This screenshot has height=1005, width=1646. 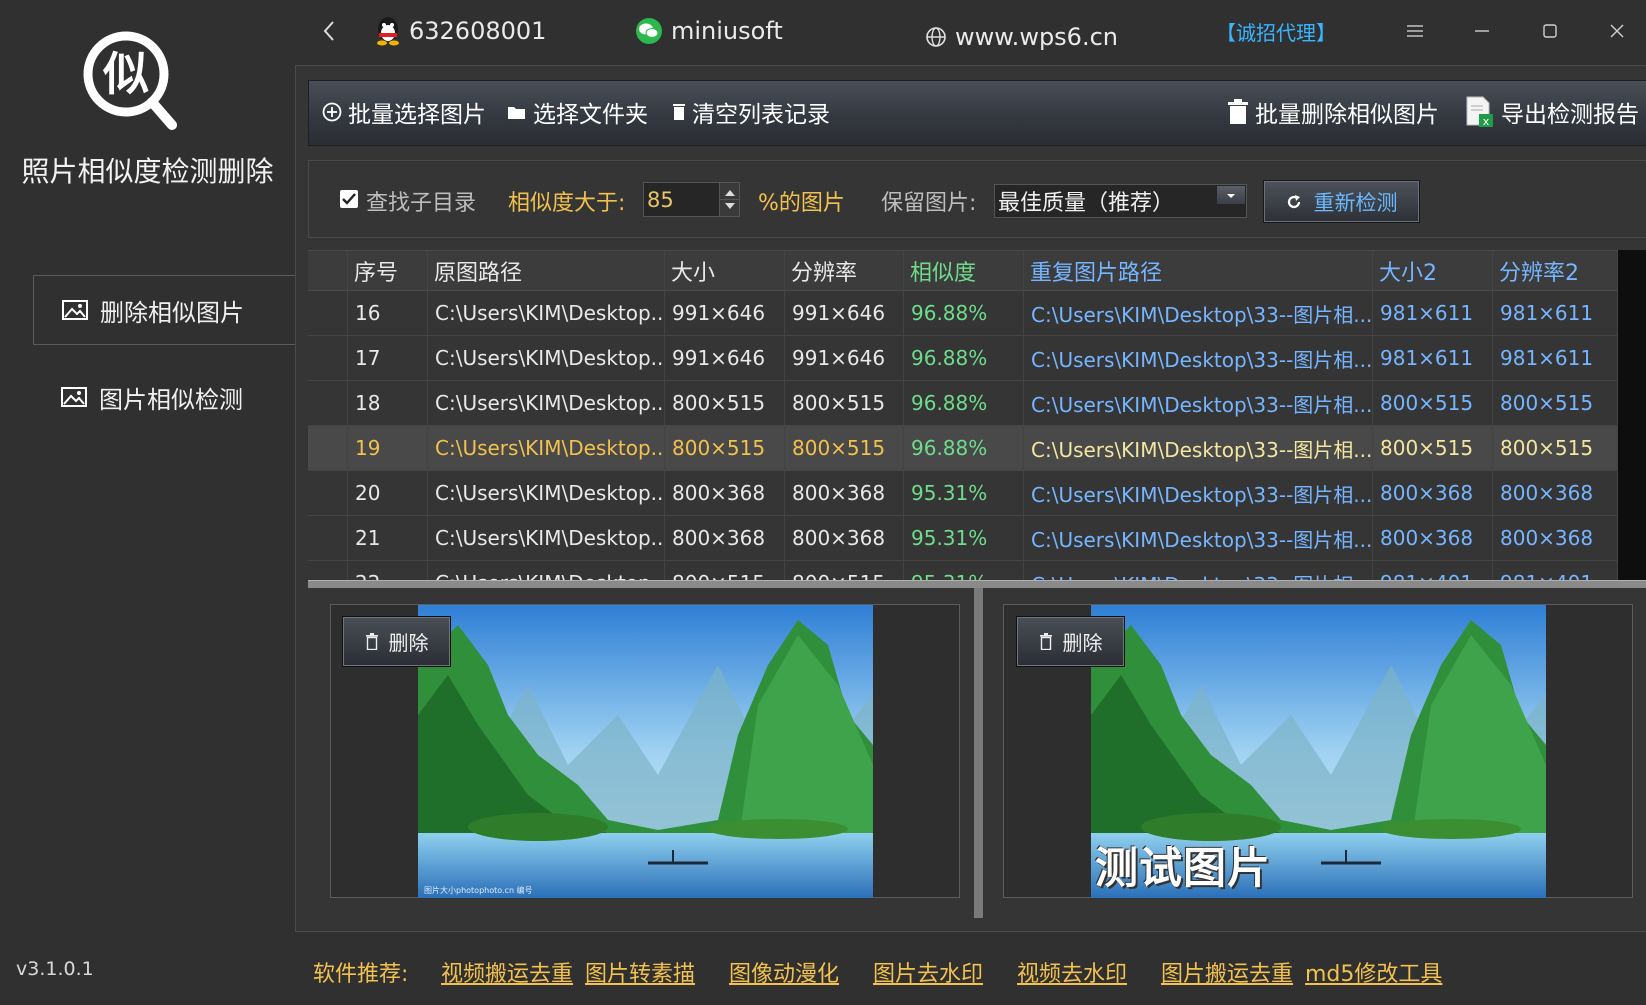 What do you see at coordinates (649, 31) in the screenshot?
I see `wechat-icon` at bounding box center [649, 31].